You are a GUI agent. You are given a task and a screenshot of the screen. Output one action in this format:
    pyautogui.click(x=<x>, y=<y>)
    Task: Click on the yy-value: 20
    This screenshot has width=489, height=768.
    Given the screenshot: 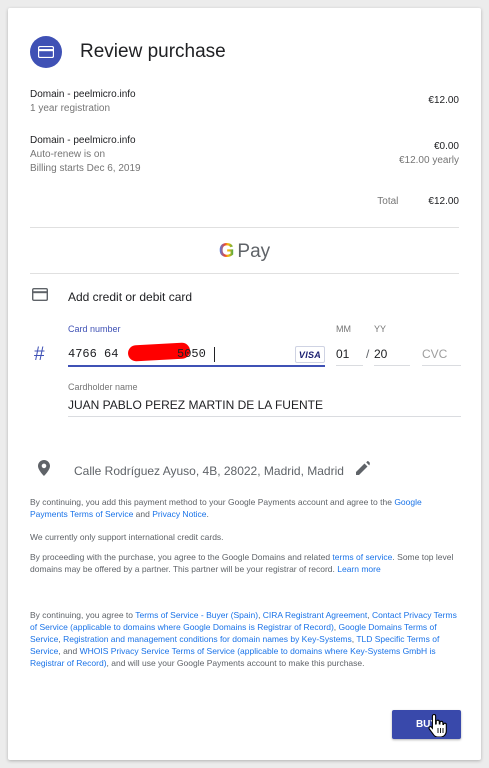 What is the action you would take?
    pyautogui.click(x=381, y=354)
    